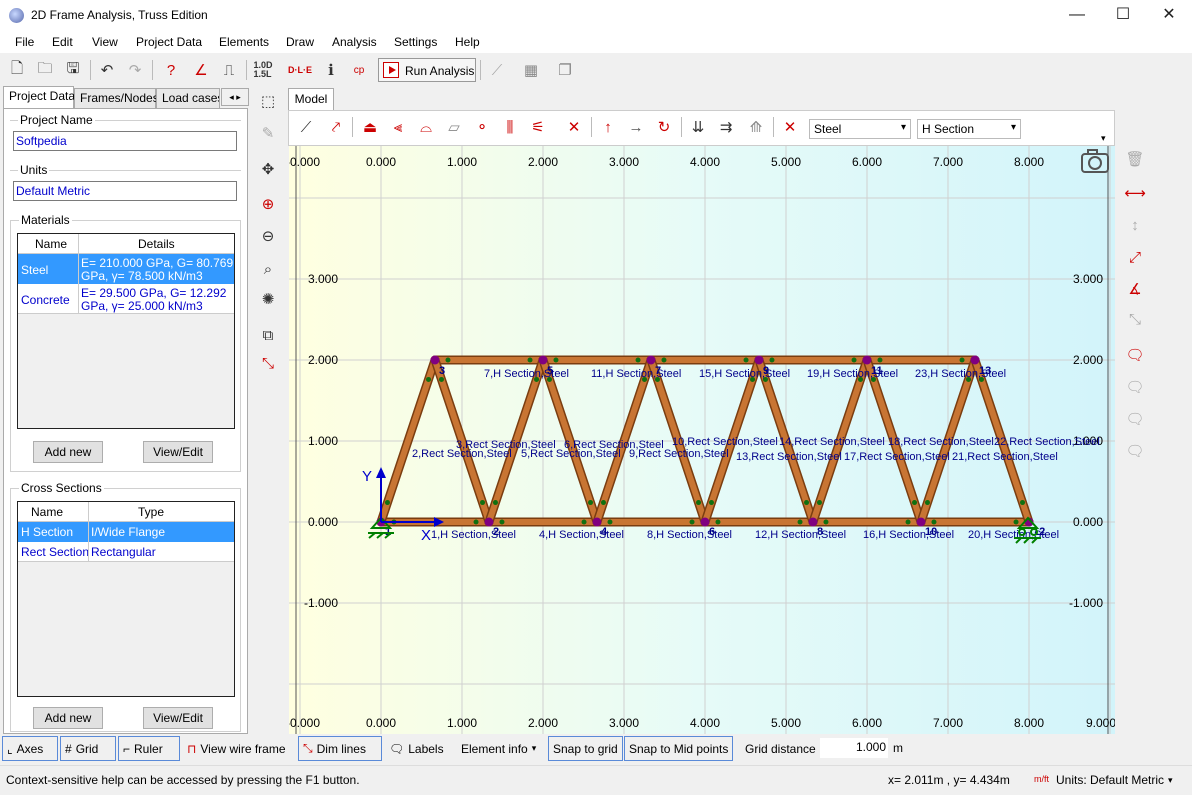  Describe the element at coordinates (698, 127) in the screenshot. I see `distributed-load-icon: ⇊` at that location.